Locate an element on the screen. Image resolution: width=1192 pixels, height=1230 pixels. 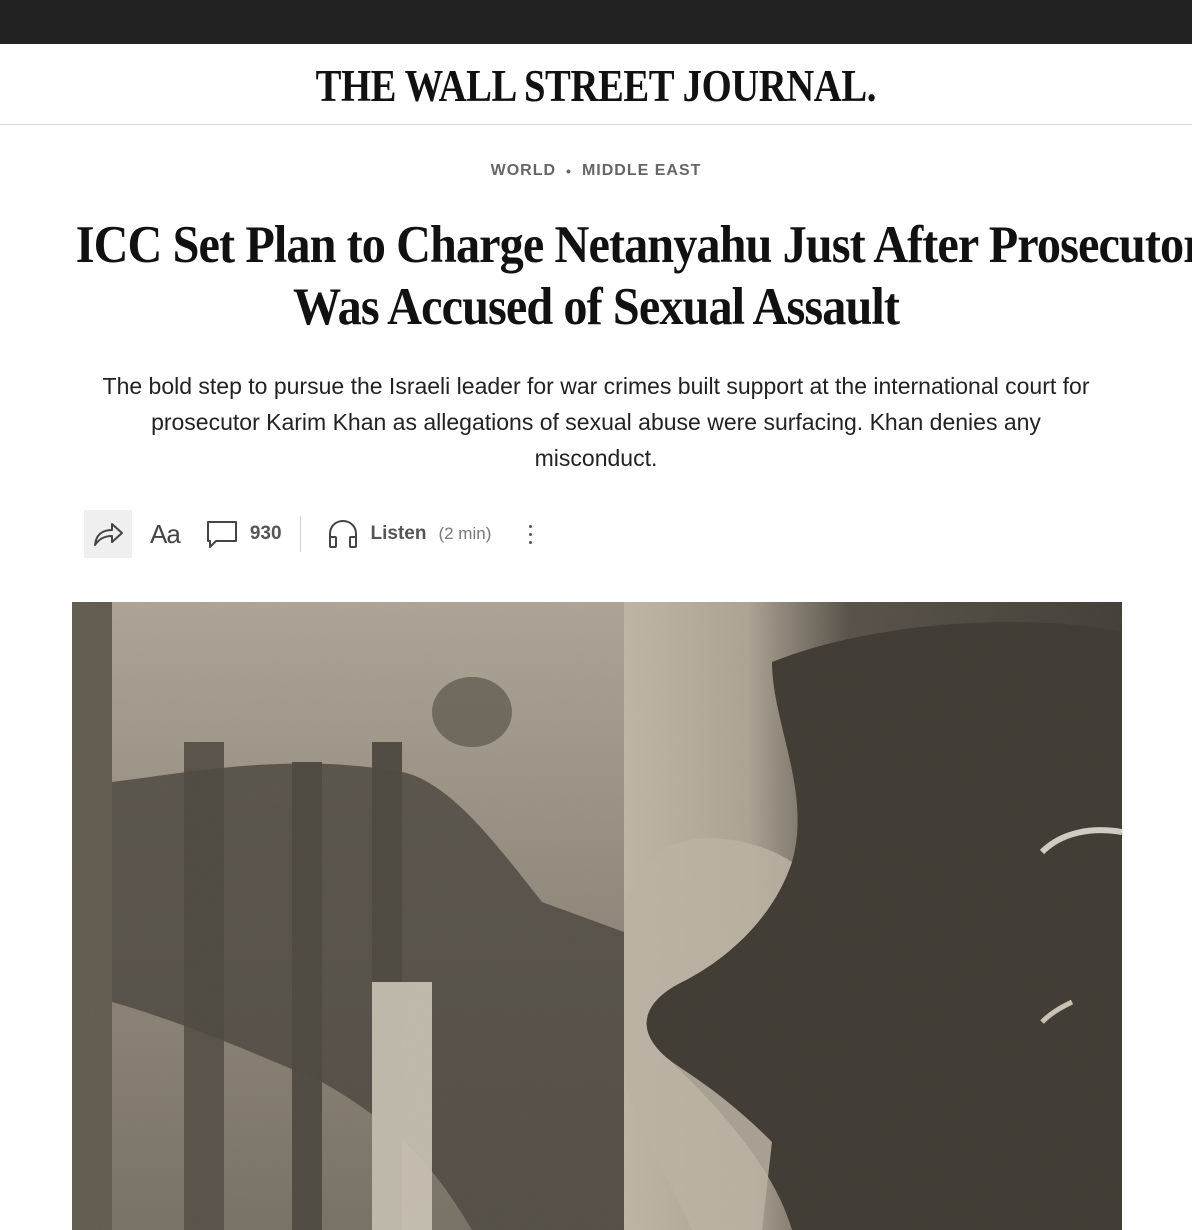
vertical-ellipsis-icon is located at coordinates (530, 526).